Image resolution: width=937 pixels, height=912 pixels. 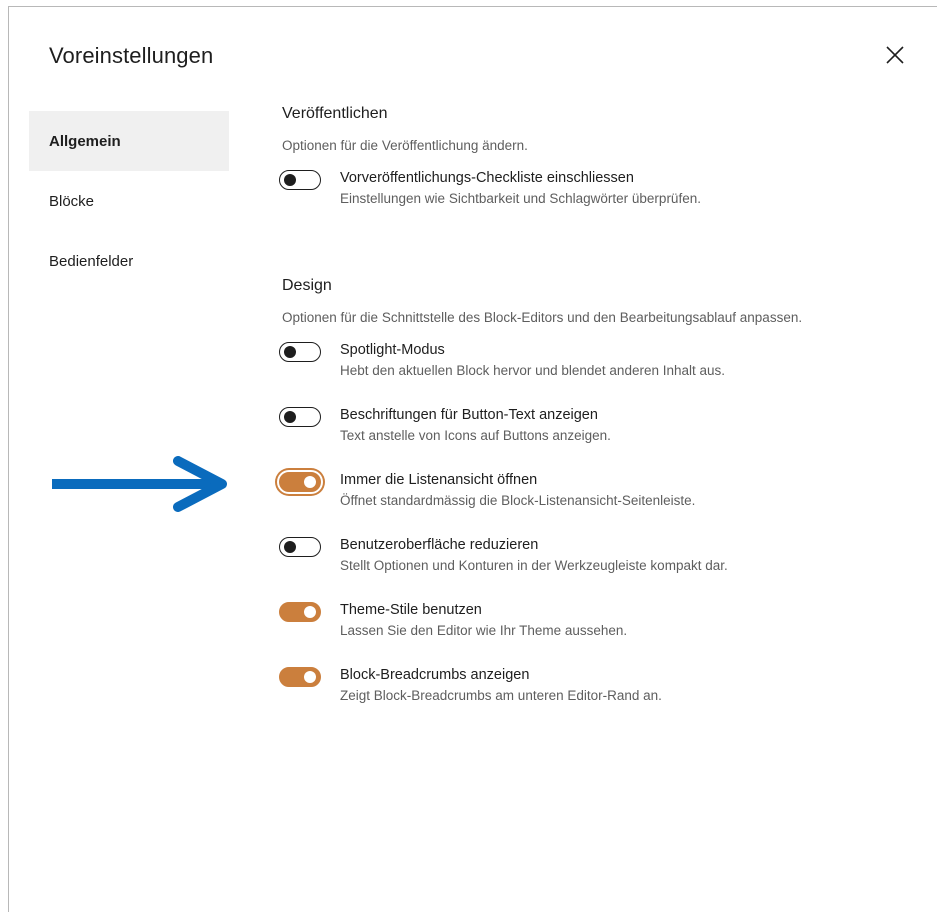 I want to click on close-icon, so click(x=895, y=55).